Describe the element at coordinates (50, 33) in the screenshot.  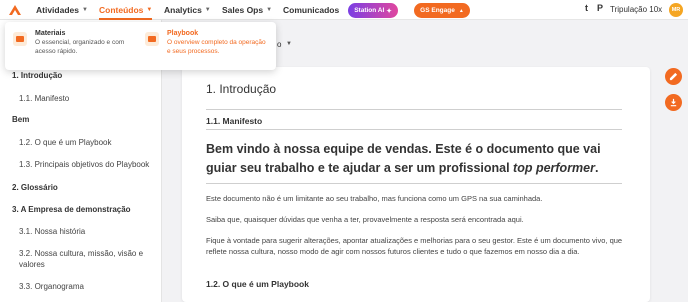
I see `dropdown-option-title: Materiais` at that location.